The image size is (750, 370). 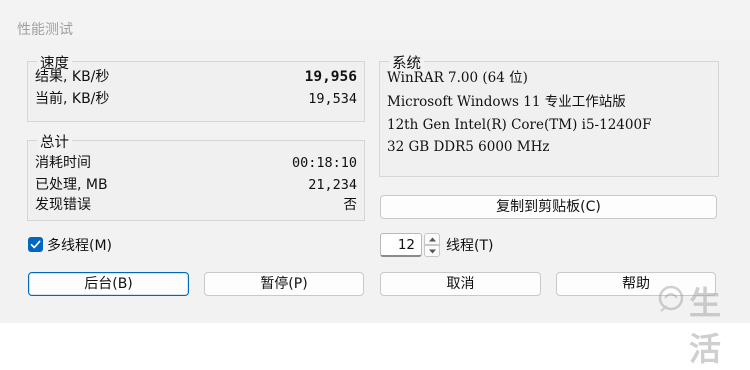 What do you see at coordinates (108, 284) in the screenshot?
I see `background-button: 后台(B)` at bounding box center [108, 284].